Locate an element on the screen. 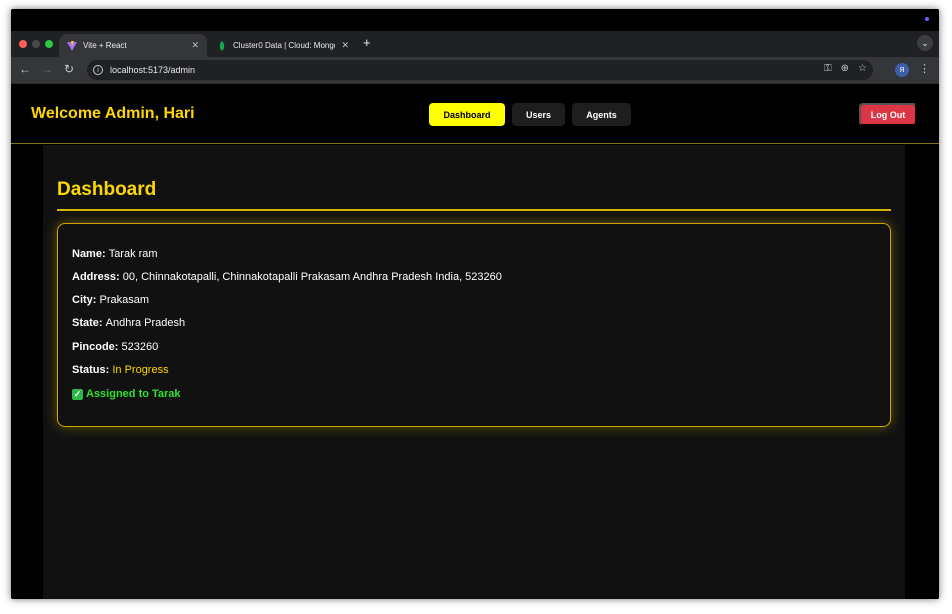 This screenshot has width=952, height=614. name-row: Name: Tarak ram is located at coordinates (115, 254).